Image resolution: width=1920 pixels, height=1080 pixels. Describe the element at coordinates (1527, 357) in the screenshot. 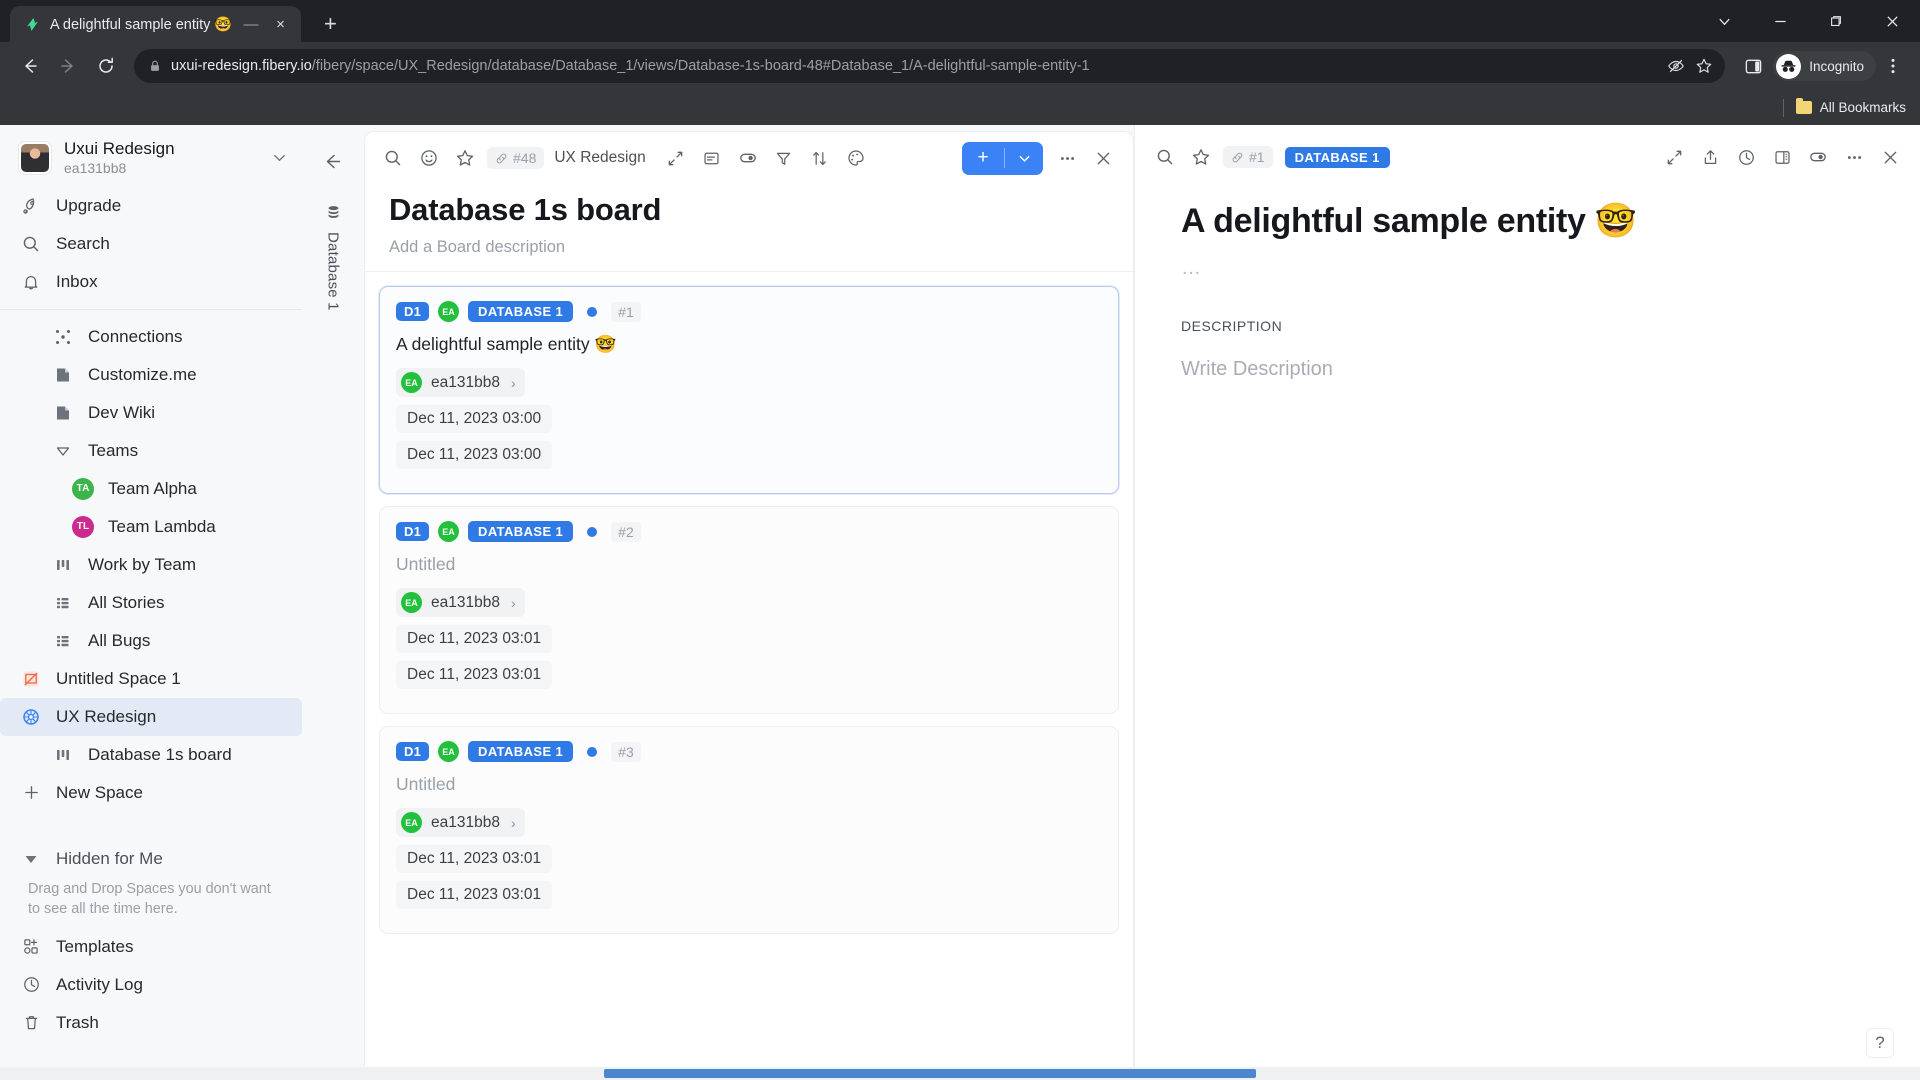

I see `description-input: Write Description` at that location.